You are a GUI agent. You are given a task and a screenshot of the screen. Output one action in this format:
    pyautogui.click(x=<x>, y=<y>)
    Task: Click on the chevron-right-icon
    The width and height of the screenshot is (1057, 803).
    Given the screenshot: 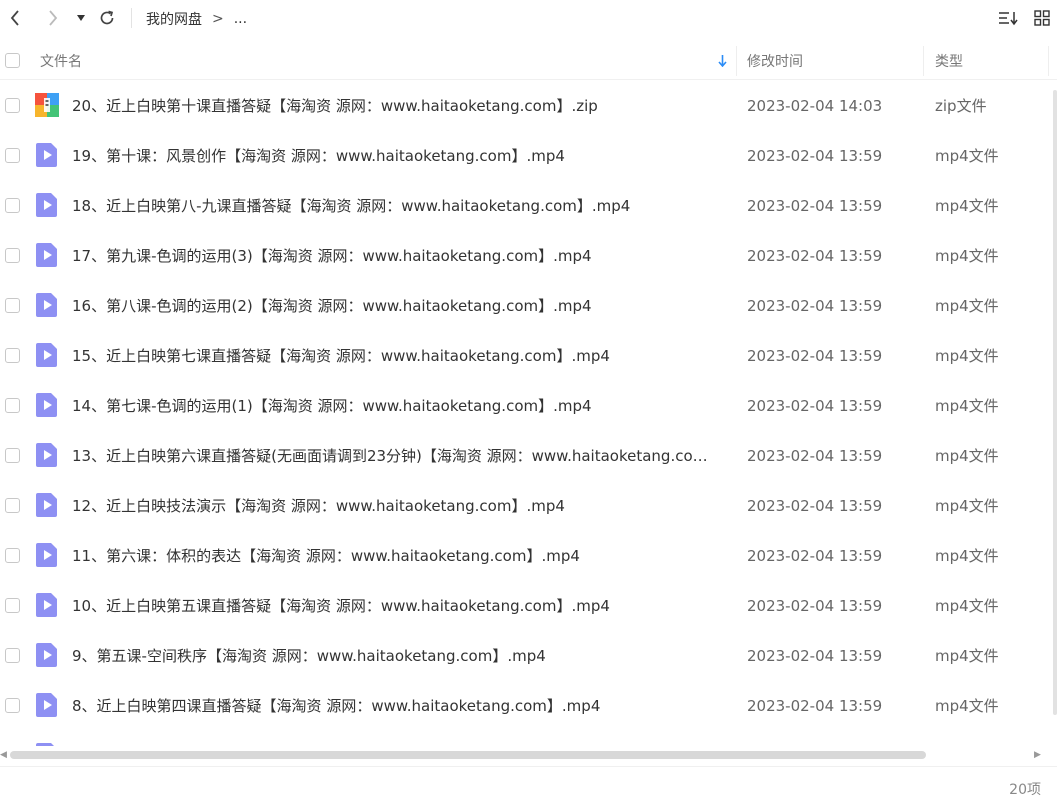 What is the action you would take?
    pyautogui.click(x=53, y=18)
    